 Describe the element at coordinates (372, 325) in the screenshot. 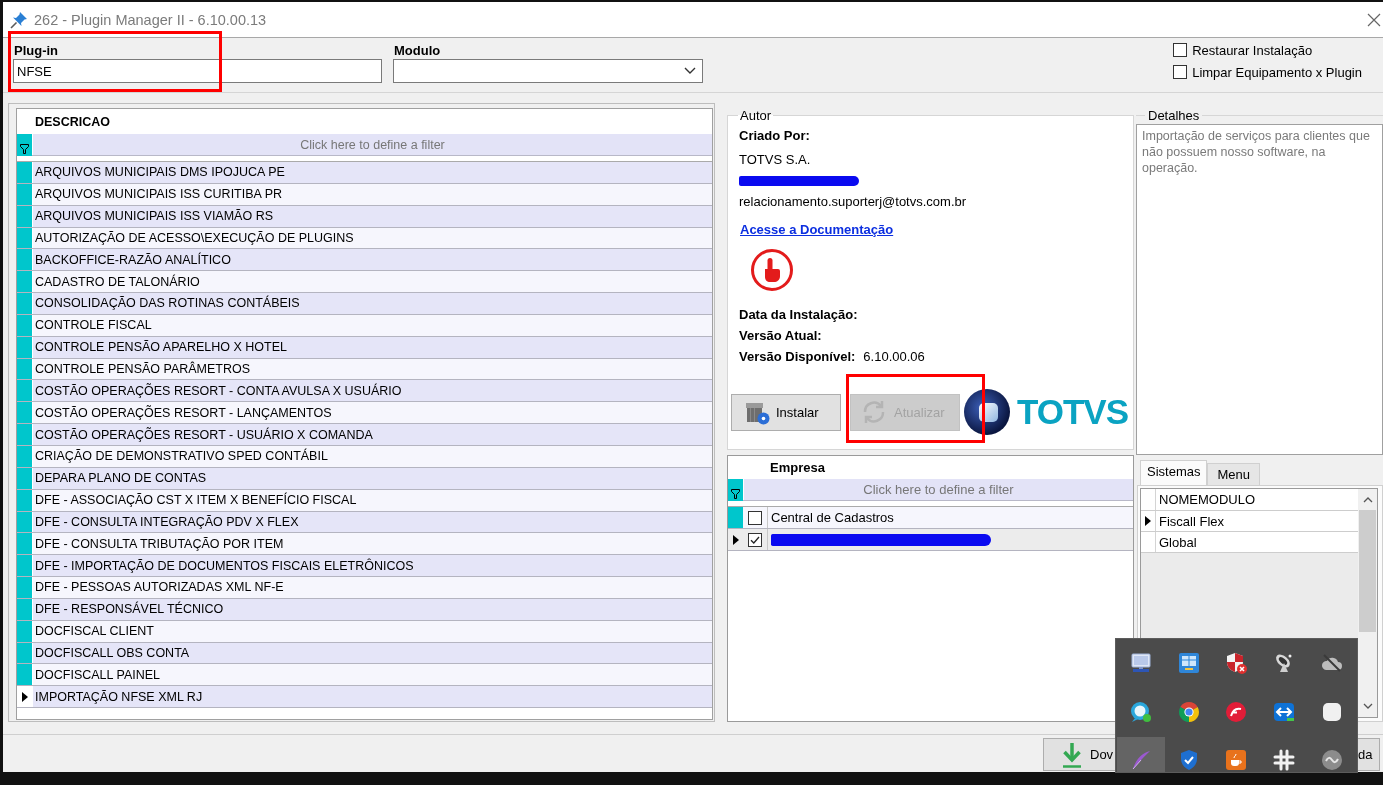

I see `plugin-item: CONTROLE FISCAL` at that location.